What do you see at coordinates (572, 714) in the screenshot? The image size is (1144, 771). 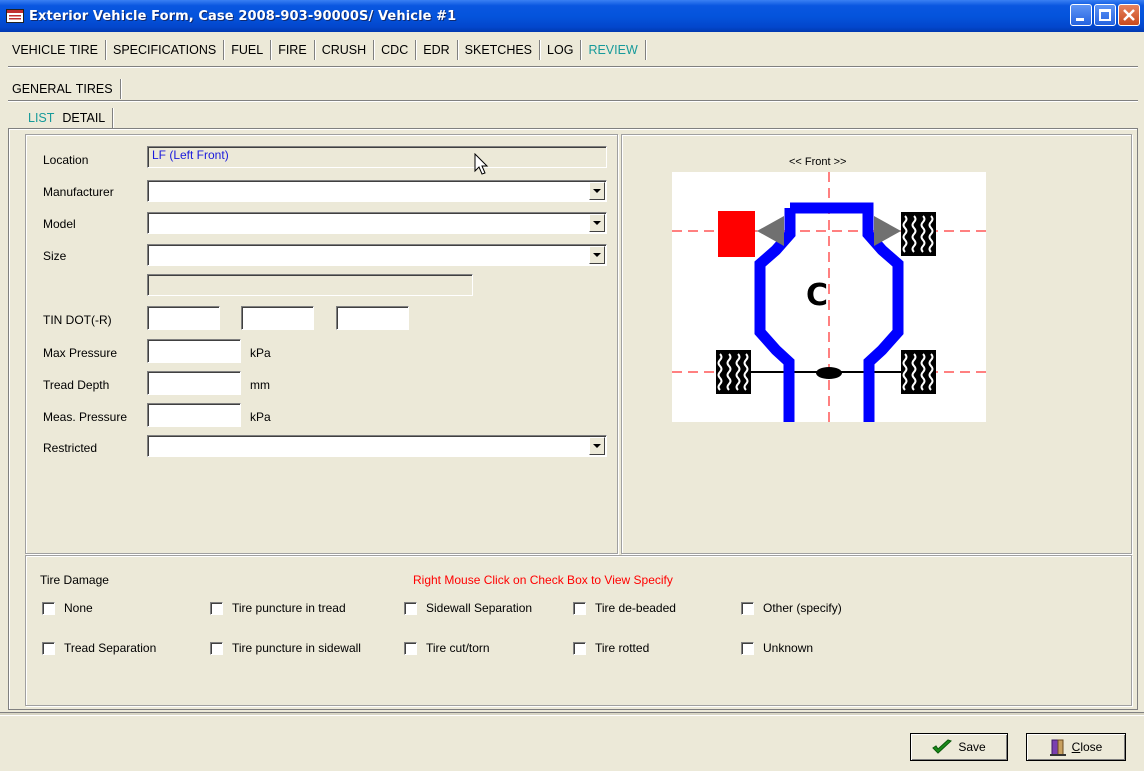 I see `footer-divider` at bounding box center [572, 714].